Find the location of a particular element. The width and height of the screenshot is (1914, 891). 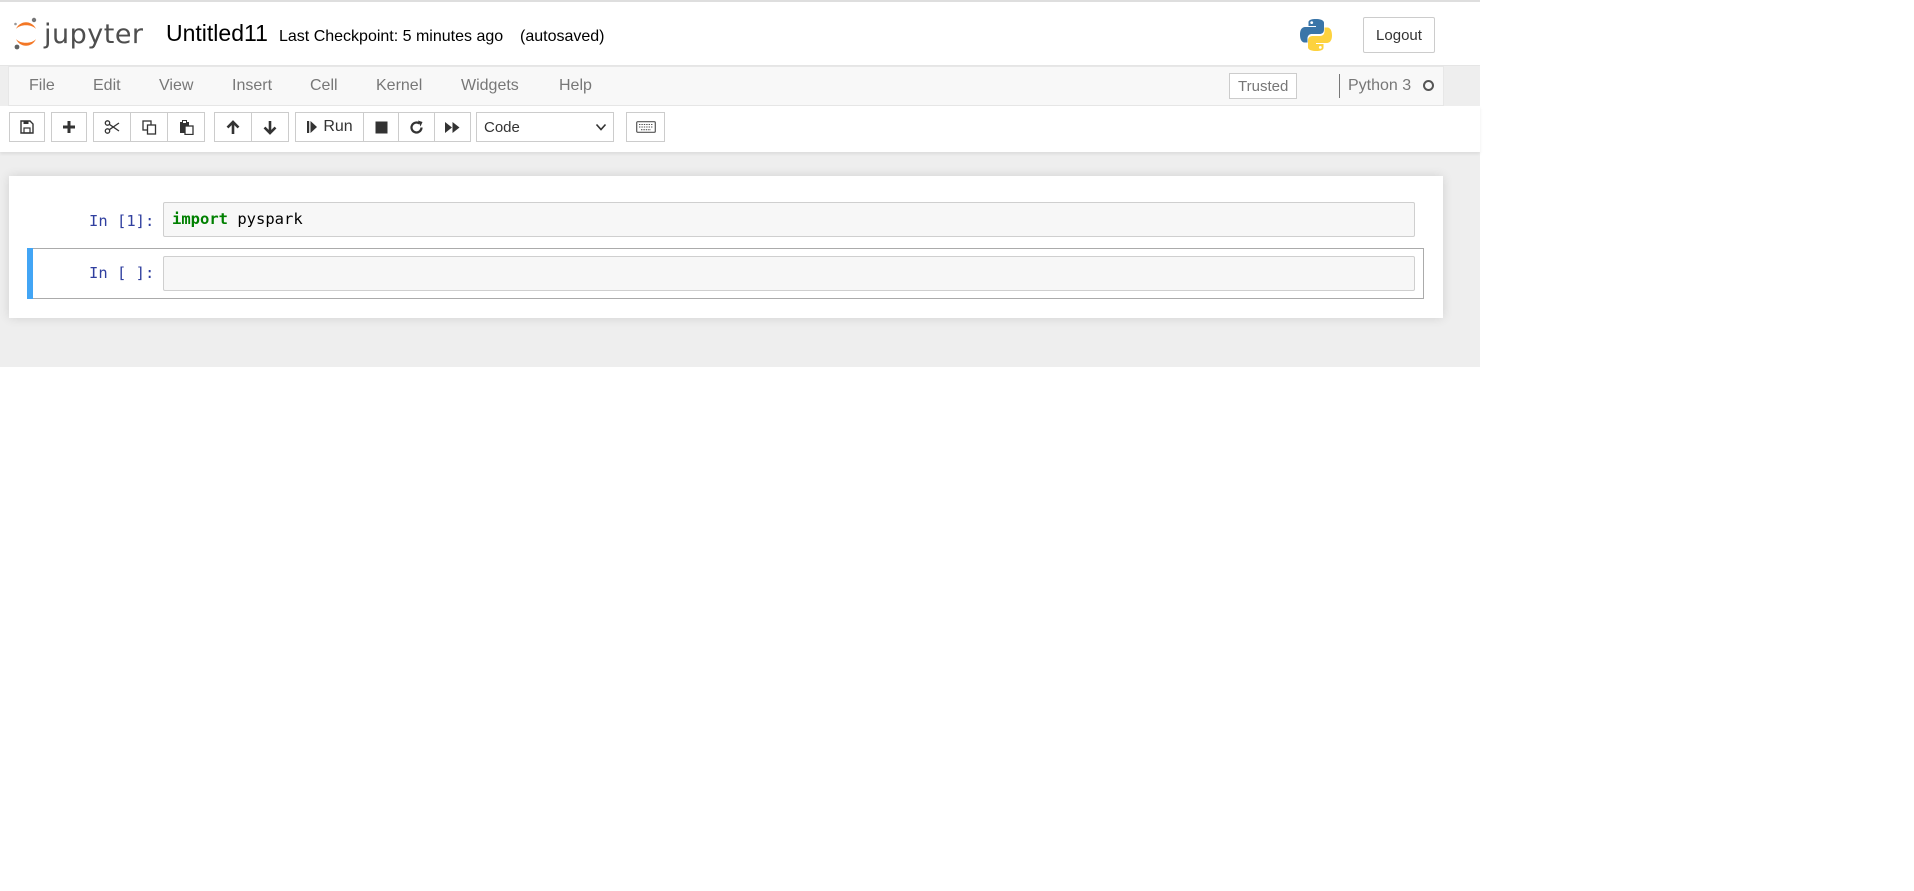

stop-icon is located at coordinates (381, 127).